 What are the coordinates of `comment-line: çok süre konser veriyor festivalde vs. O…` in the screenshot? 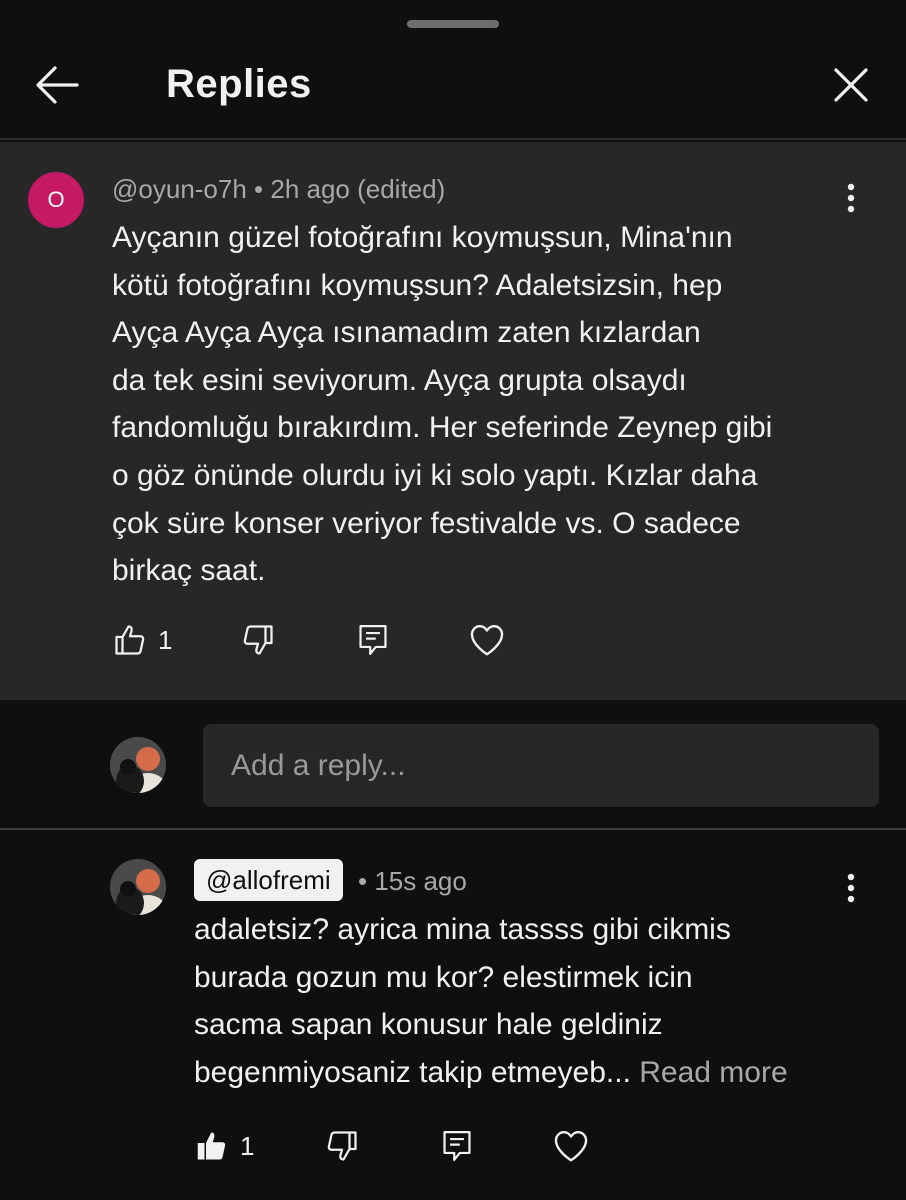 It's located at (426, 523).